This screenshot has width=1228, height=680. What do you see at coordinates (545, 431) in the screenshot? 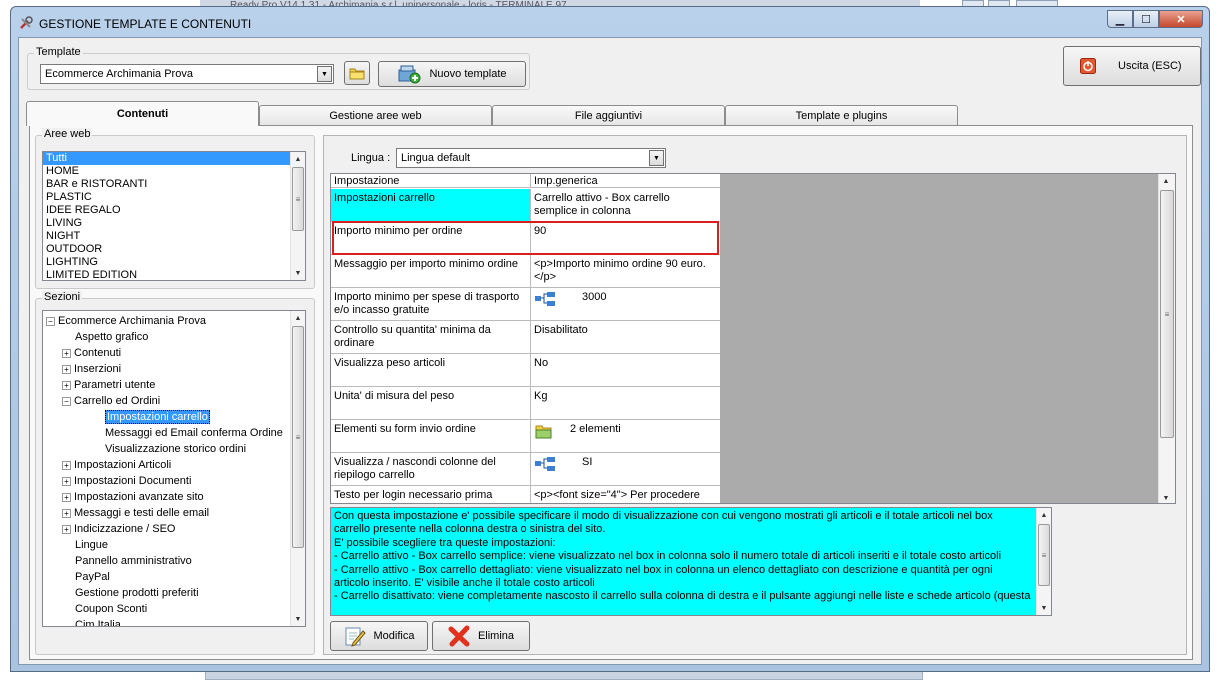
I see `folder-icon` at bounding box center [545, 431].